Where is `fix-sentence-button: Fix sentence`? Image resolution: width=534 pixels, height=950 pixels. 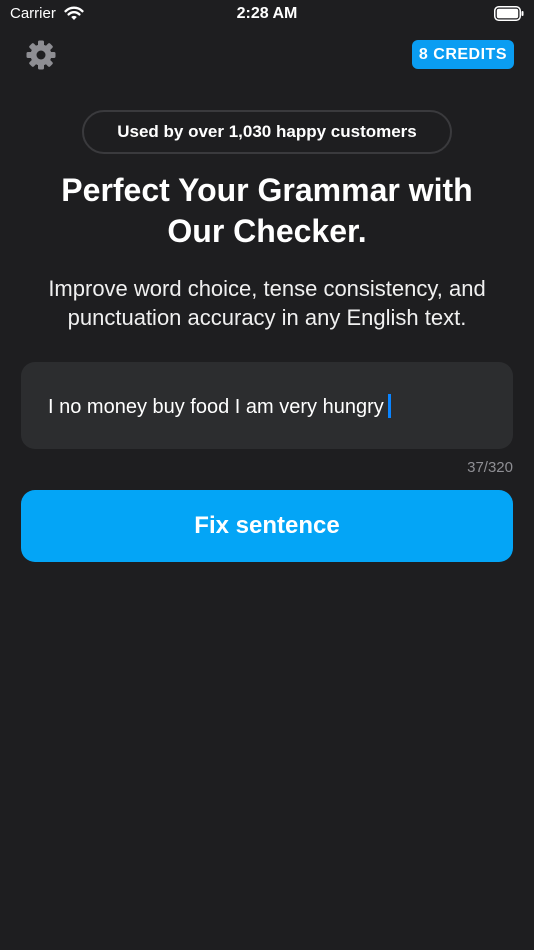
fix-sentence-button: Fix sentence is located at coordinates (267, 526).